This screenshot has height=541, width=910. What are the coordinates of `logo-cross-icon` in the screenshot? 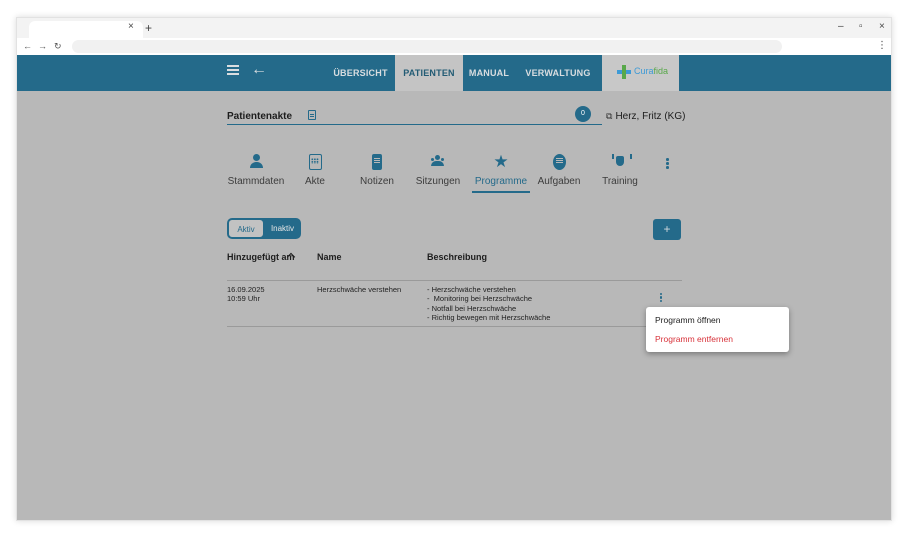 It's located at (624, 72).